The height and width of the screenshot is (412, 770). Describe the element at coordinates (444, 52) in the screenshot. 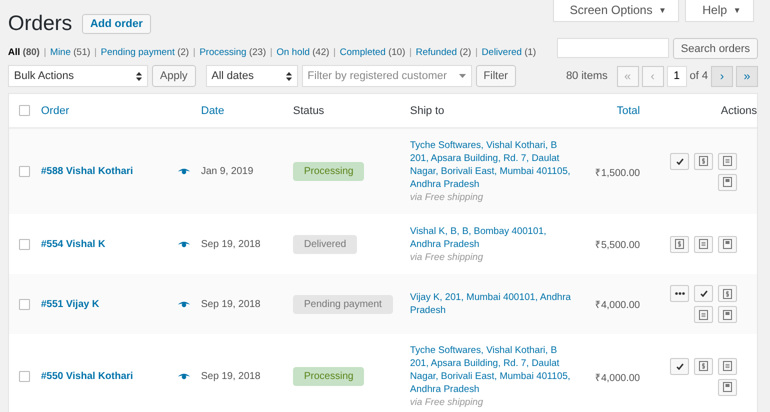

I see `status-filter-link: Refunded (2)` at that location.